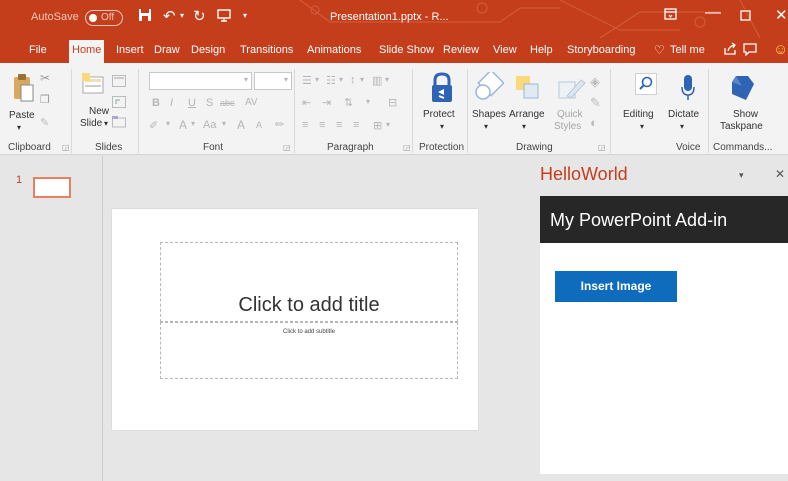 The height and width of the screenshot is (481, 788). What do you see at coordinates (524, 126) in the screenshot?
I see `arrange-dropdown-icon: ▾` at bounding box center [524, 126].